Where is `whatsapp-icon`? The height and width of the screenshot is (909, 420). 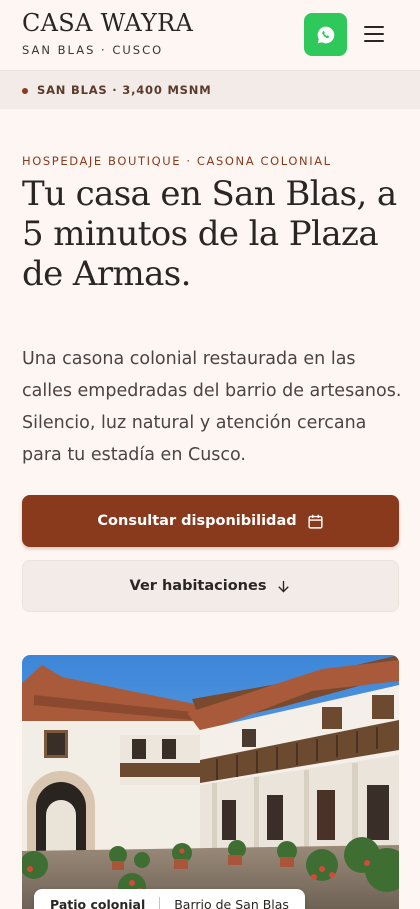 whatsapp-icon is located at coordinates (325, 34).